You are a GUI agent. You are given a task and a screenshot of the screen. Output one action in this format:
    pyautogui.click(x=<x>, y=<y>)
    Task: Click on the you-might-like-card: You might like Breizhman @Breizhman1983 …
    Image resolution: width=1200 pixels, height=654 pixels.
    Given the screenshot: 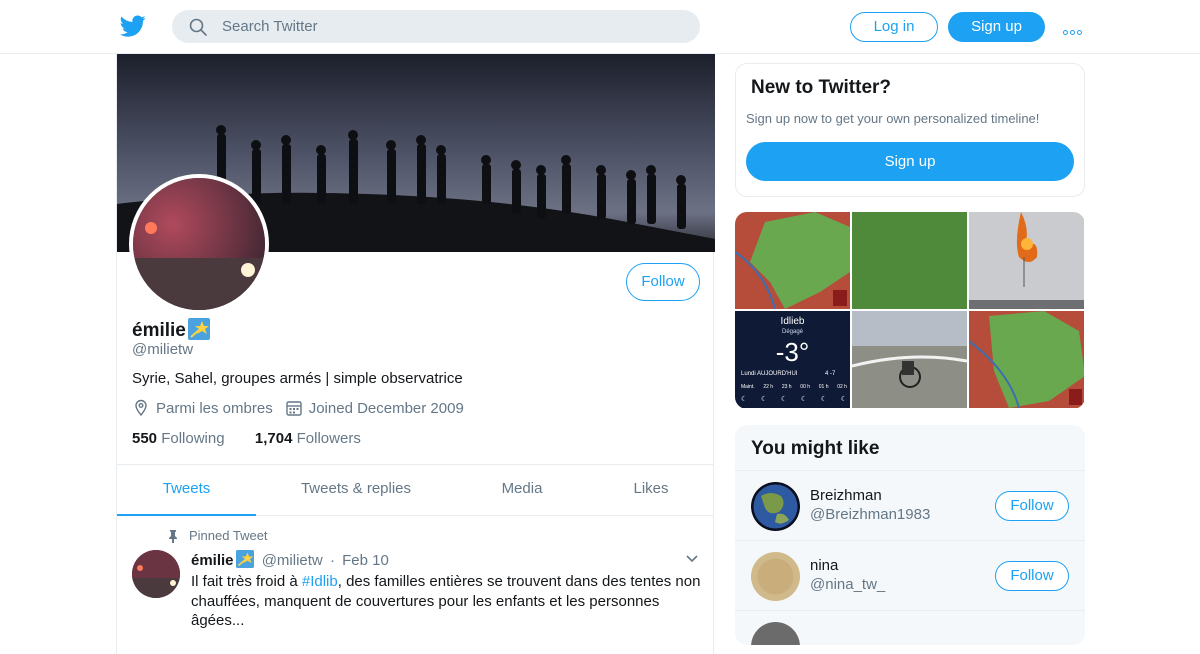 What is the action you would take?
    pyautogui.click(x=910, y=535)
    